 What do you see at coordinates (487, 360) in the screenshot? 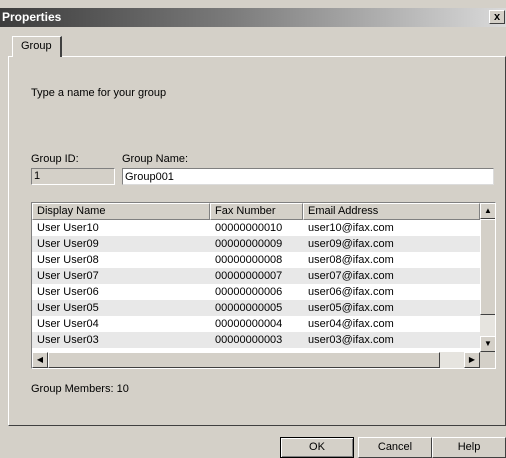
I see `scrollbar-corner` at bounding box center [487, 360].